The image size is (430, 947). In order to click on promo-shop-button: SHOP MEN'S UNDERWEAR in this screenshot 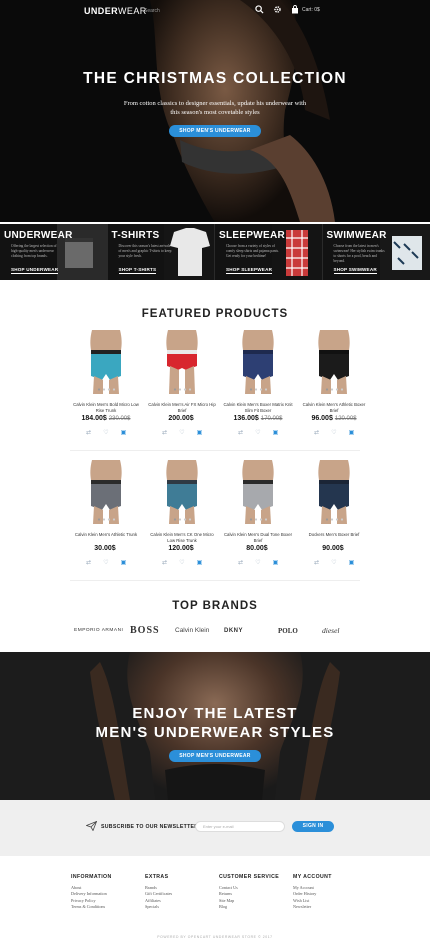, I will do `click(215, 756)`.